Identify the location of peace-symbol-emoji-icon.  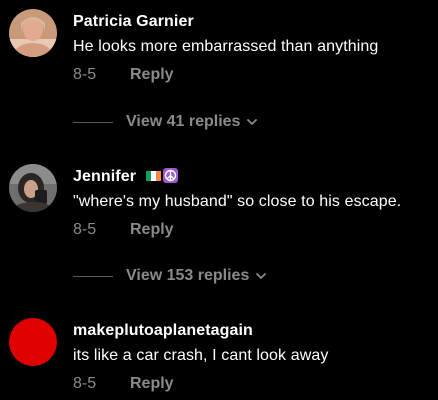
(170, 175).